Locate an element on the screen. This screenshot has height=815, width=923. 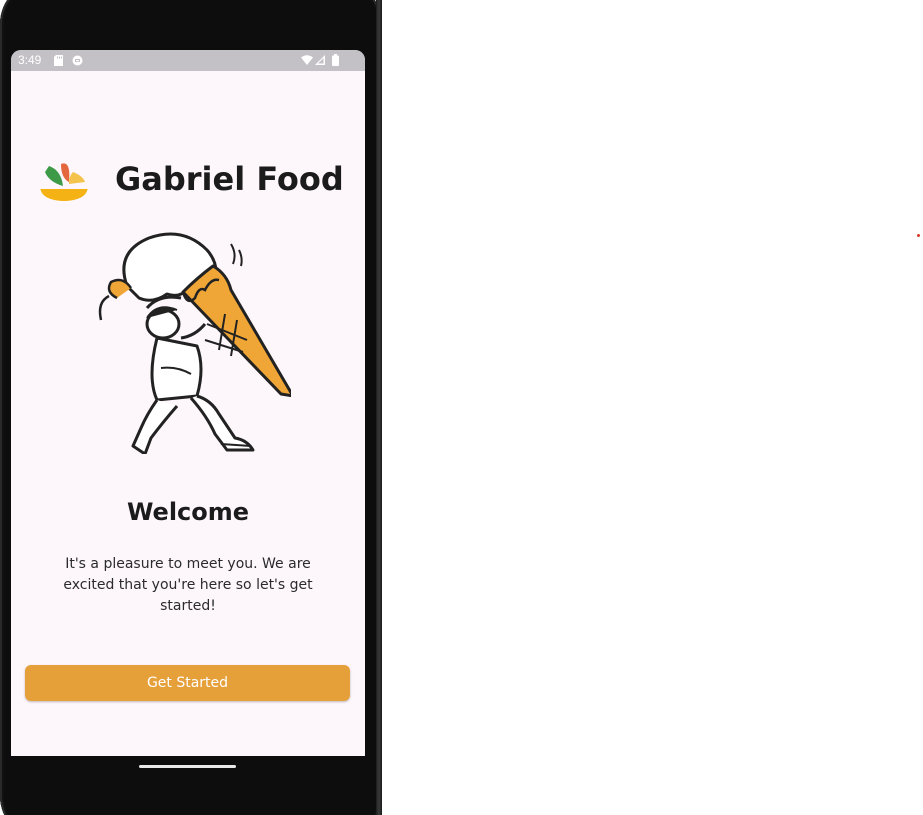
get-started-button: Get Started is located at coordinates (187, 683).